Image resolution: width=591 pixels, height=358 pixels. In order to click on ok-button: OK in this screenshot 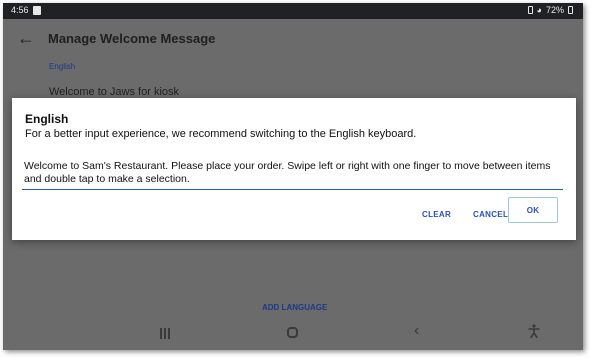, I will do `click(533, 210)`.